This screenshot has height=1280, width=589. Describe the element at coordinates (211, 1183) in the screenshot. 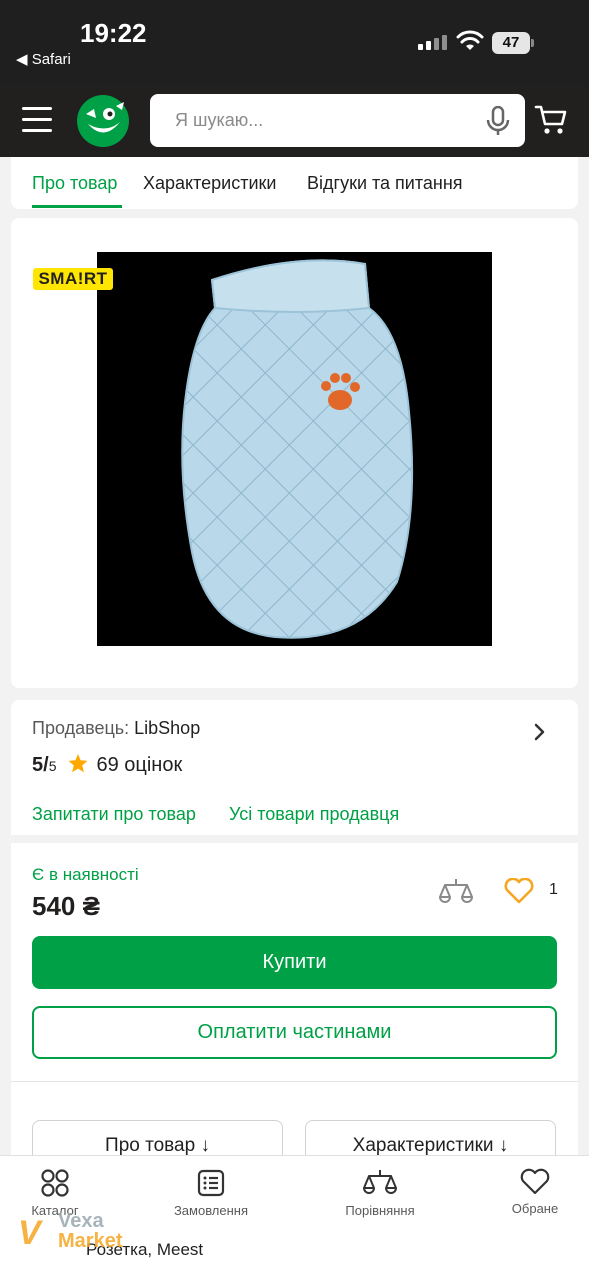

I see `orders-icon` at that location.